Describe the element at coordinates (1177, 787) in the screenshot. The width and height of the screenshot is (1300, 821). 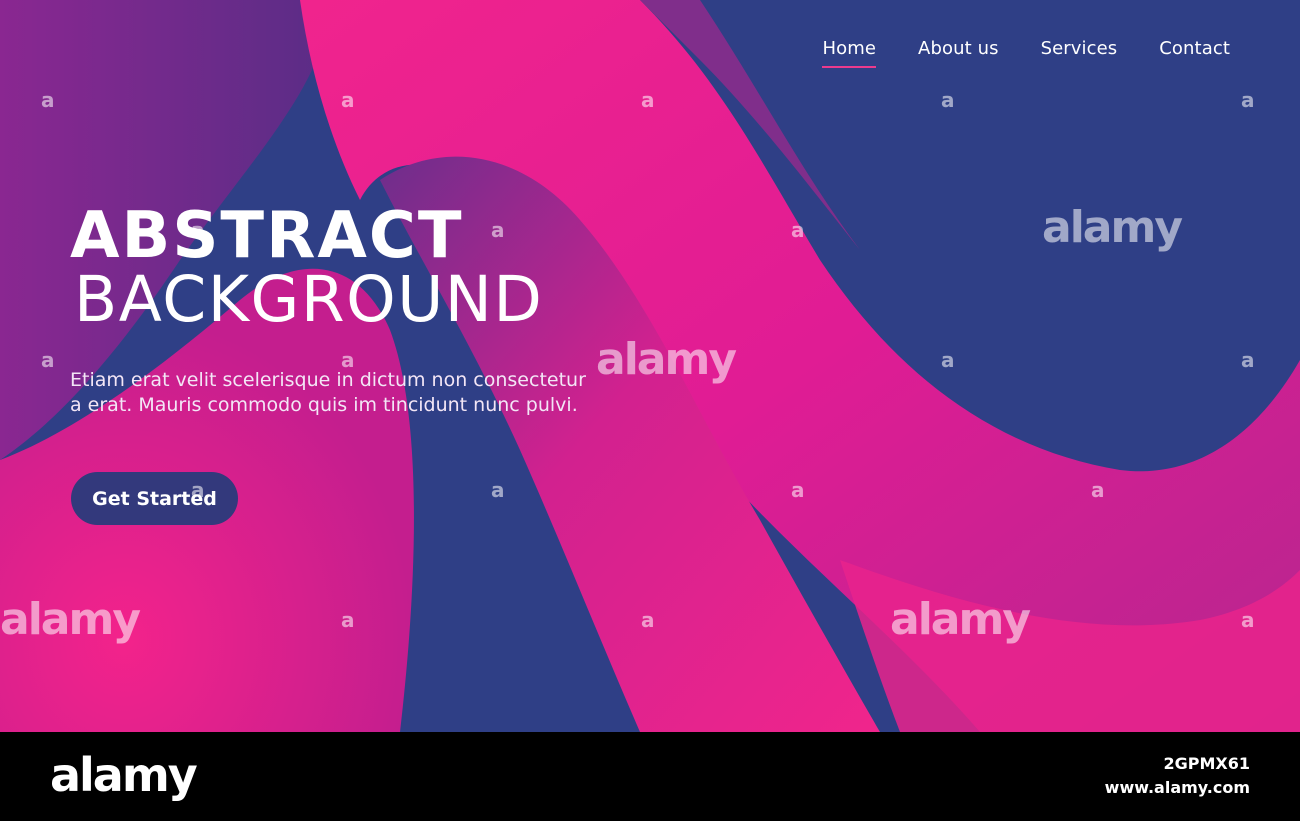
I see `footer-url: www.alamy.com` at that location.